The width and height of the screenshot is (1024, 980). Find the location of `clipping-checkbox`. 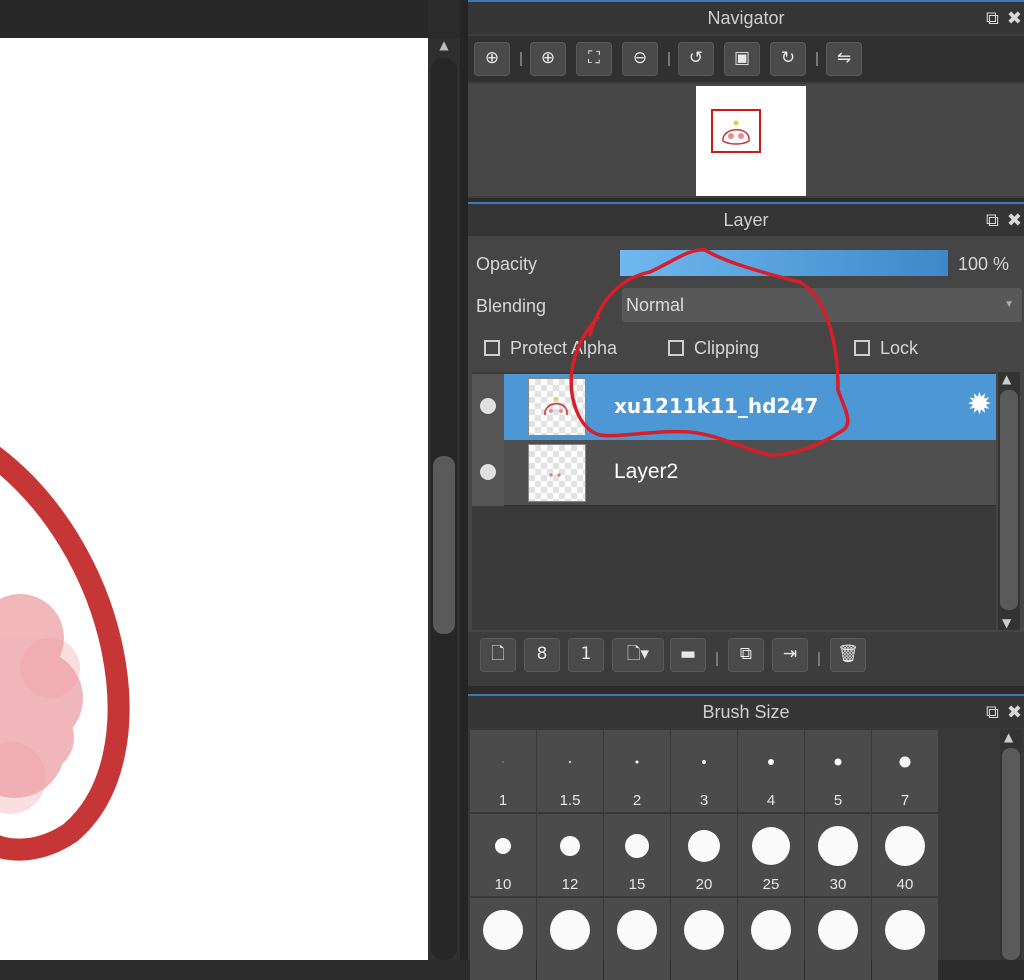

clipping-checkbox is located at coordinates (676, 348).